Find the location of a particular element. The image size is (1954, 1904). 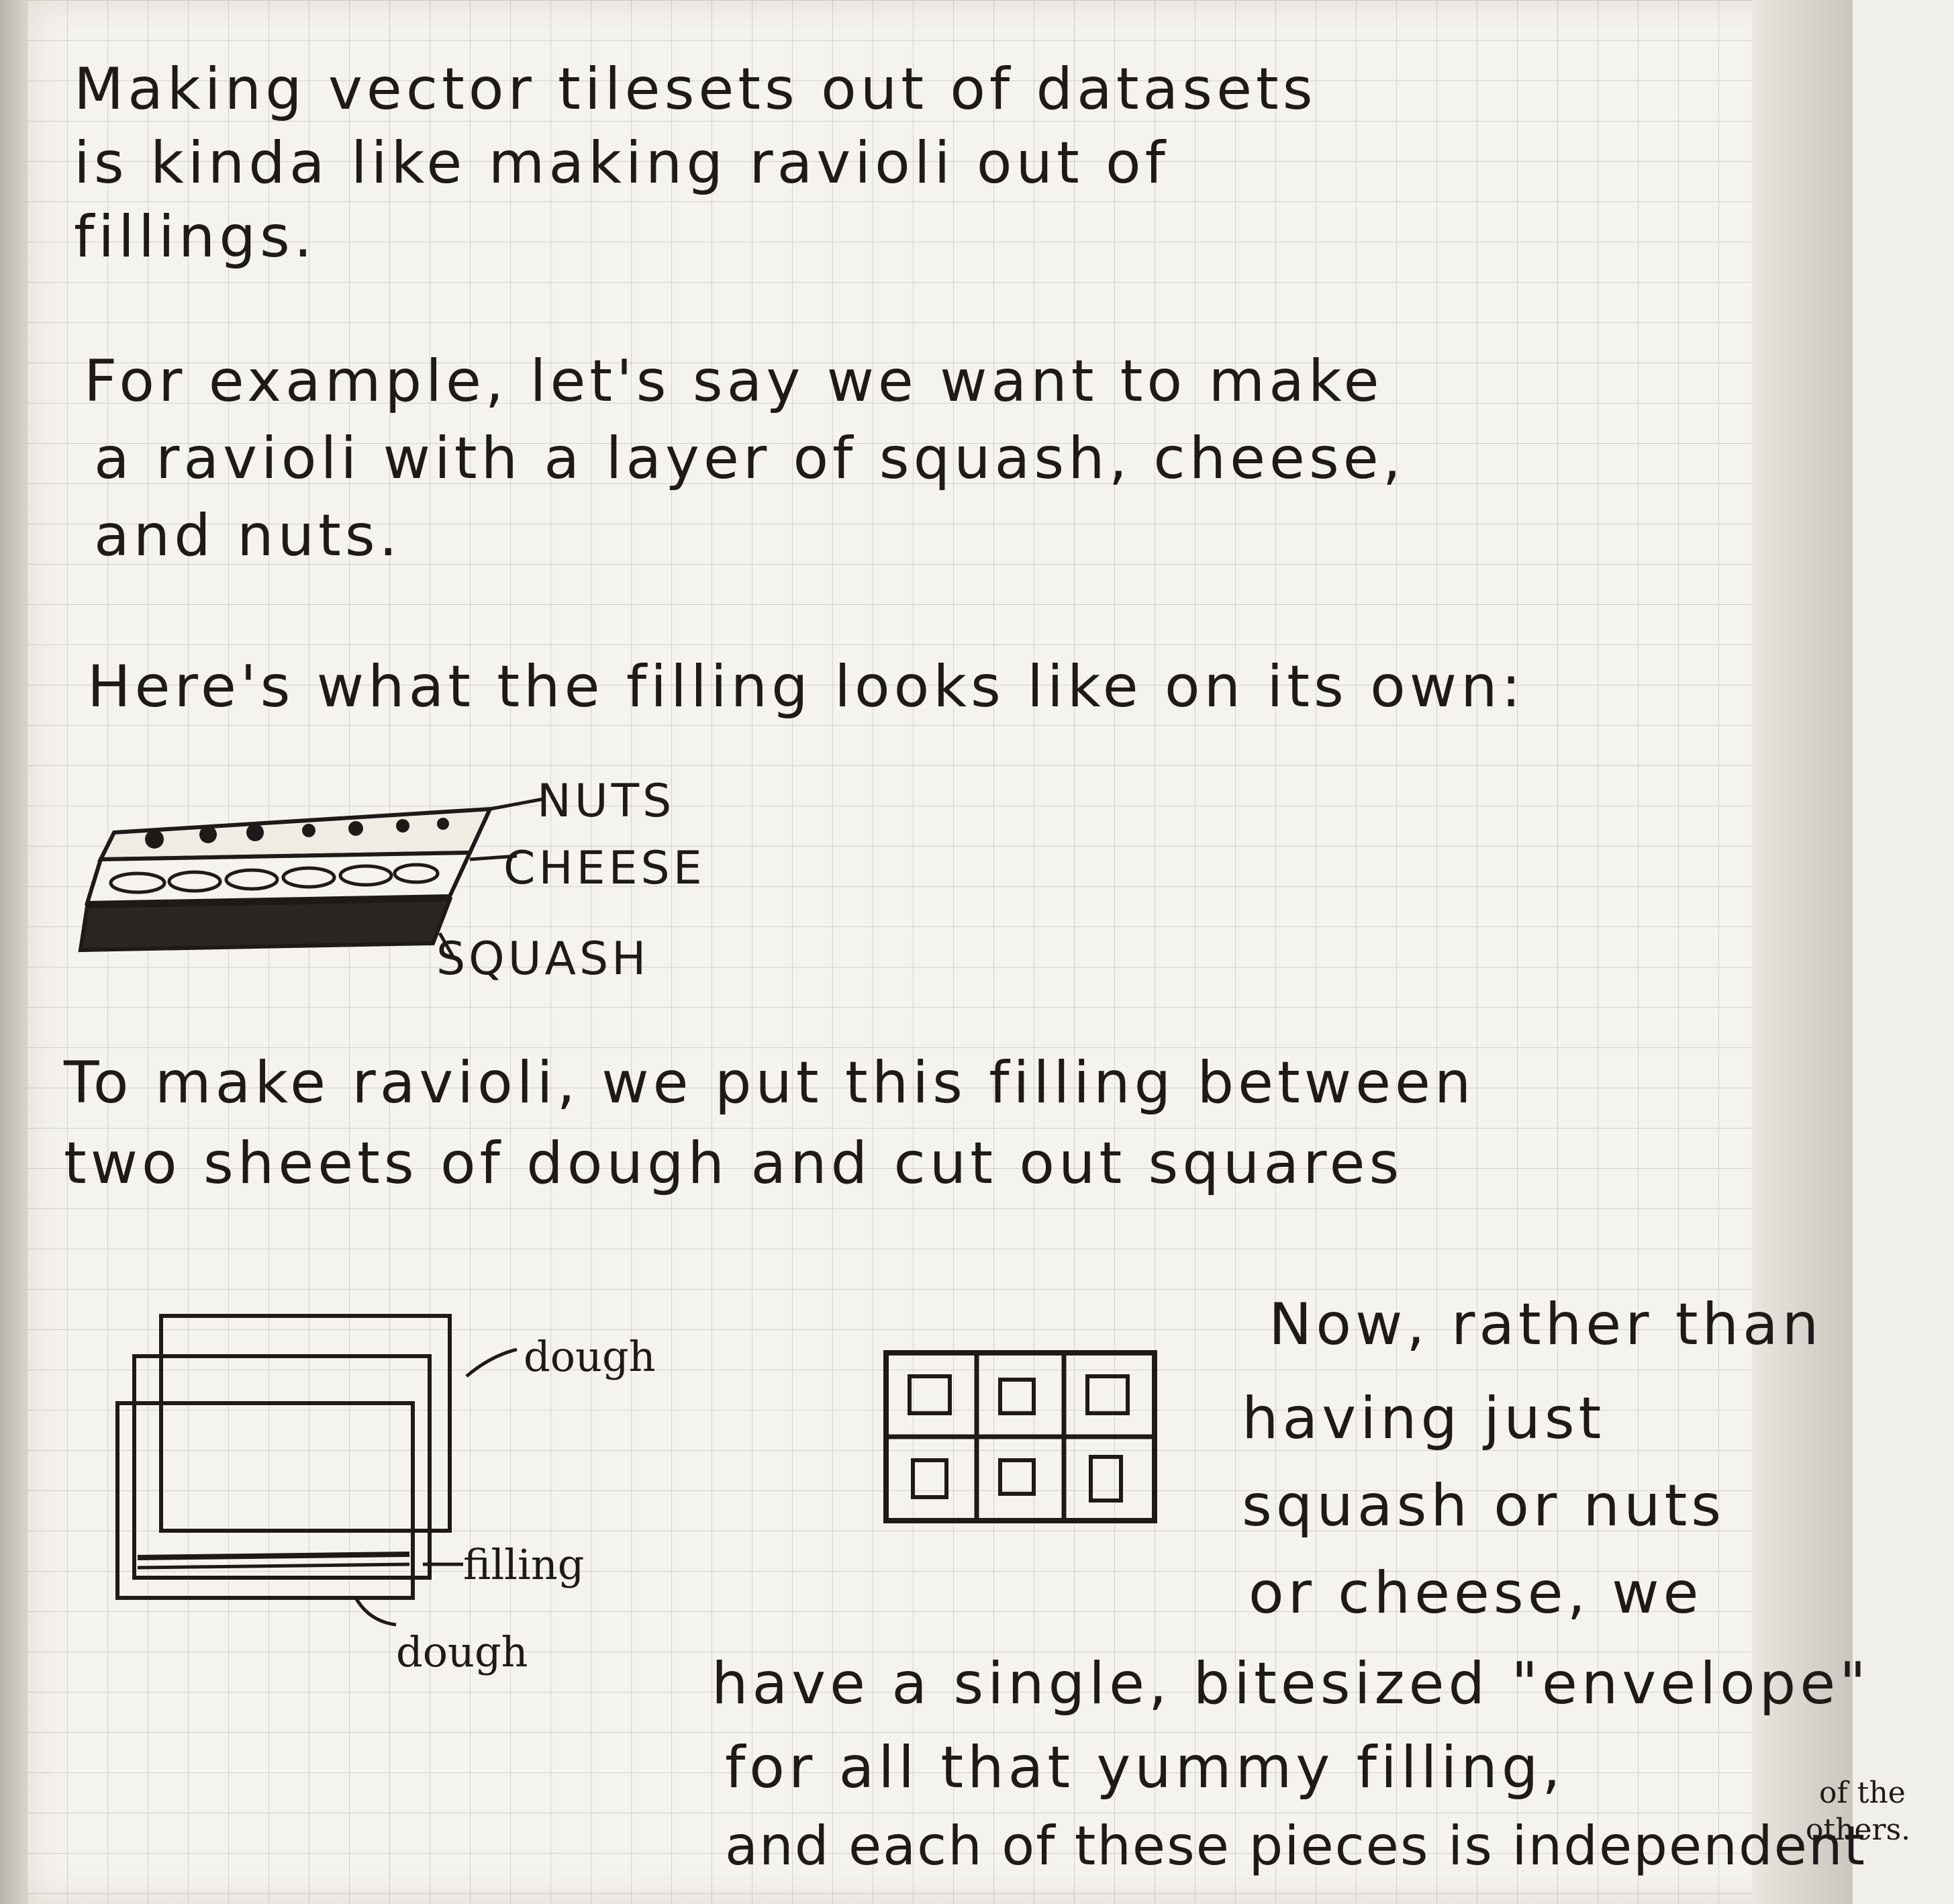

bottom-dough-label: dough is located at coordinates (462, 1651).